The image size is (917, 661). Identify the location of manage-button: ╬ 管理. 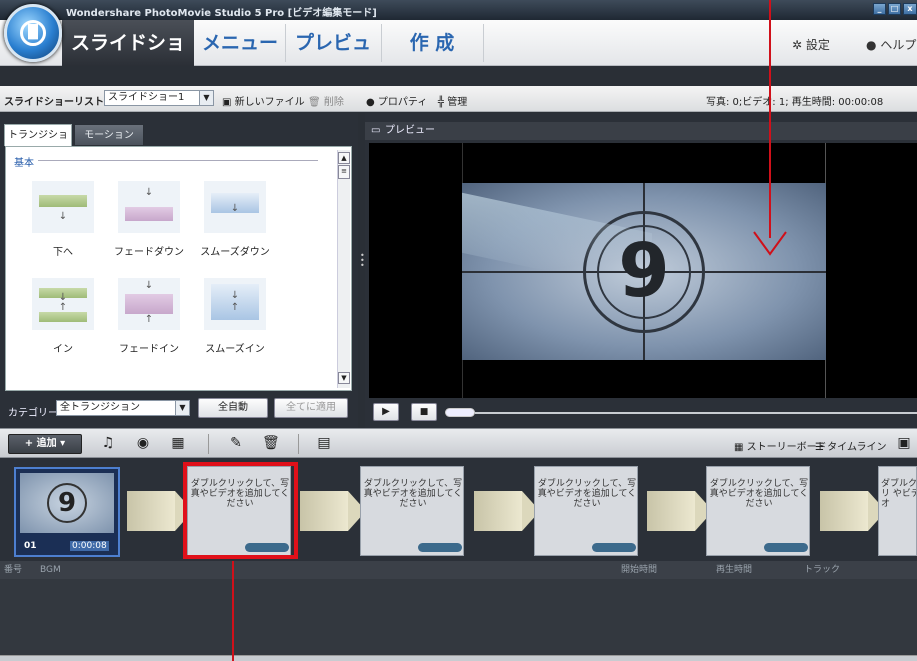
(452, 100).